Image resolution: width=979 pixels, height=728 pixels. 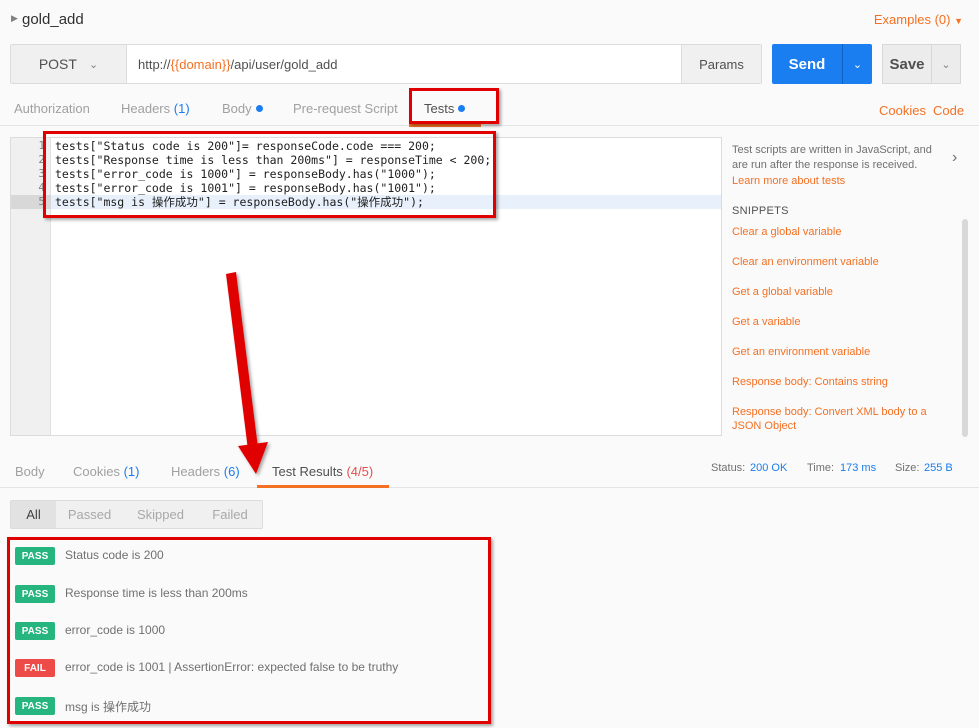 I want to click on method-label: POST, so click(x=57, y=64).